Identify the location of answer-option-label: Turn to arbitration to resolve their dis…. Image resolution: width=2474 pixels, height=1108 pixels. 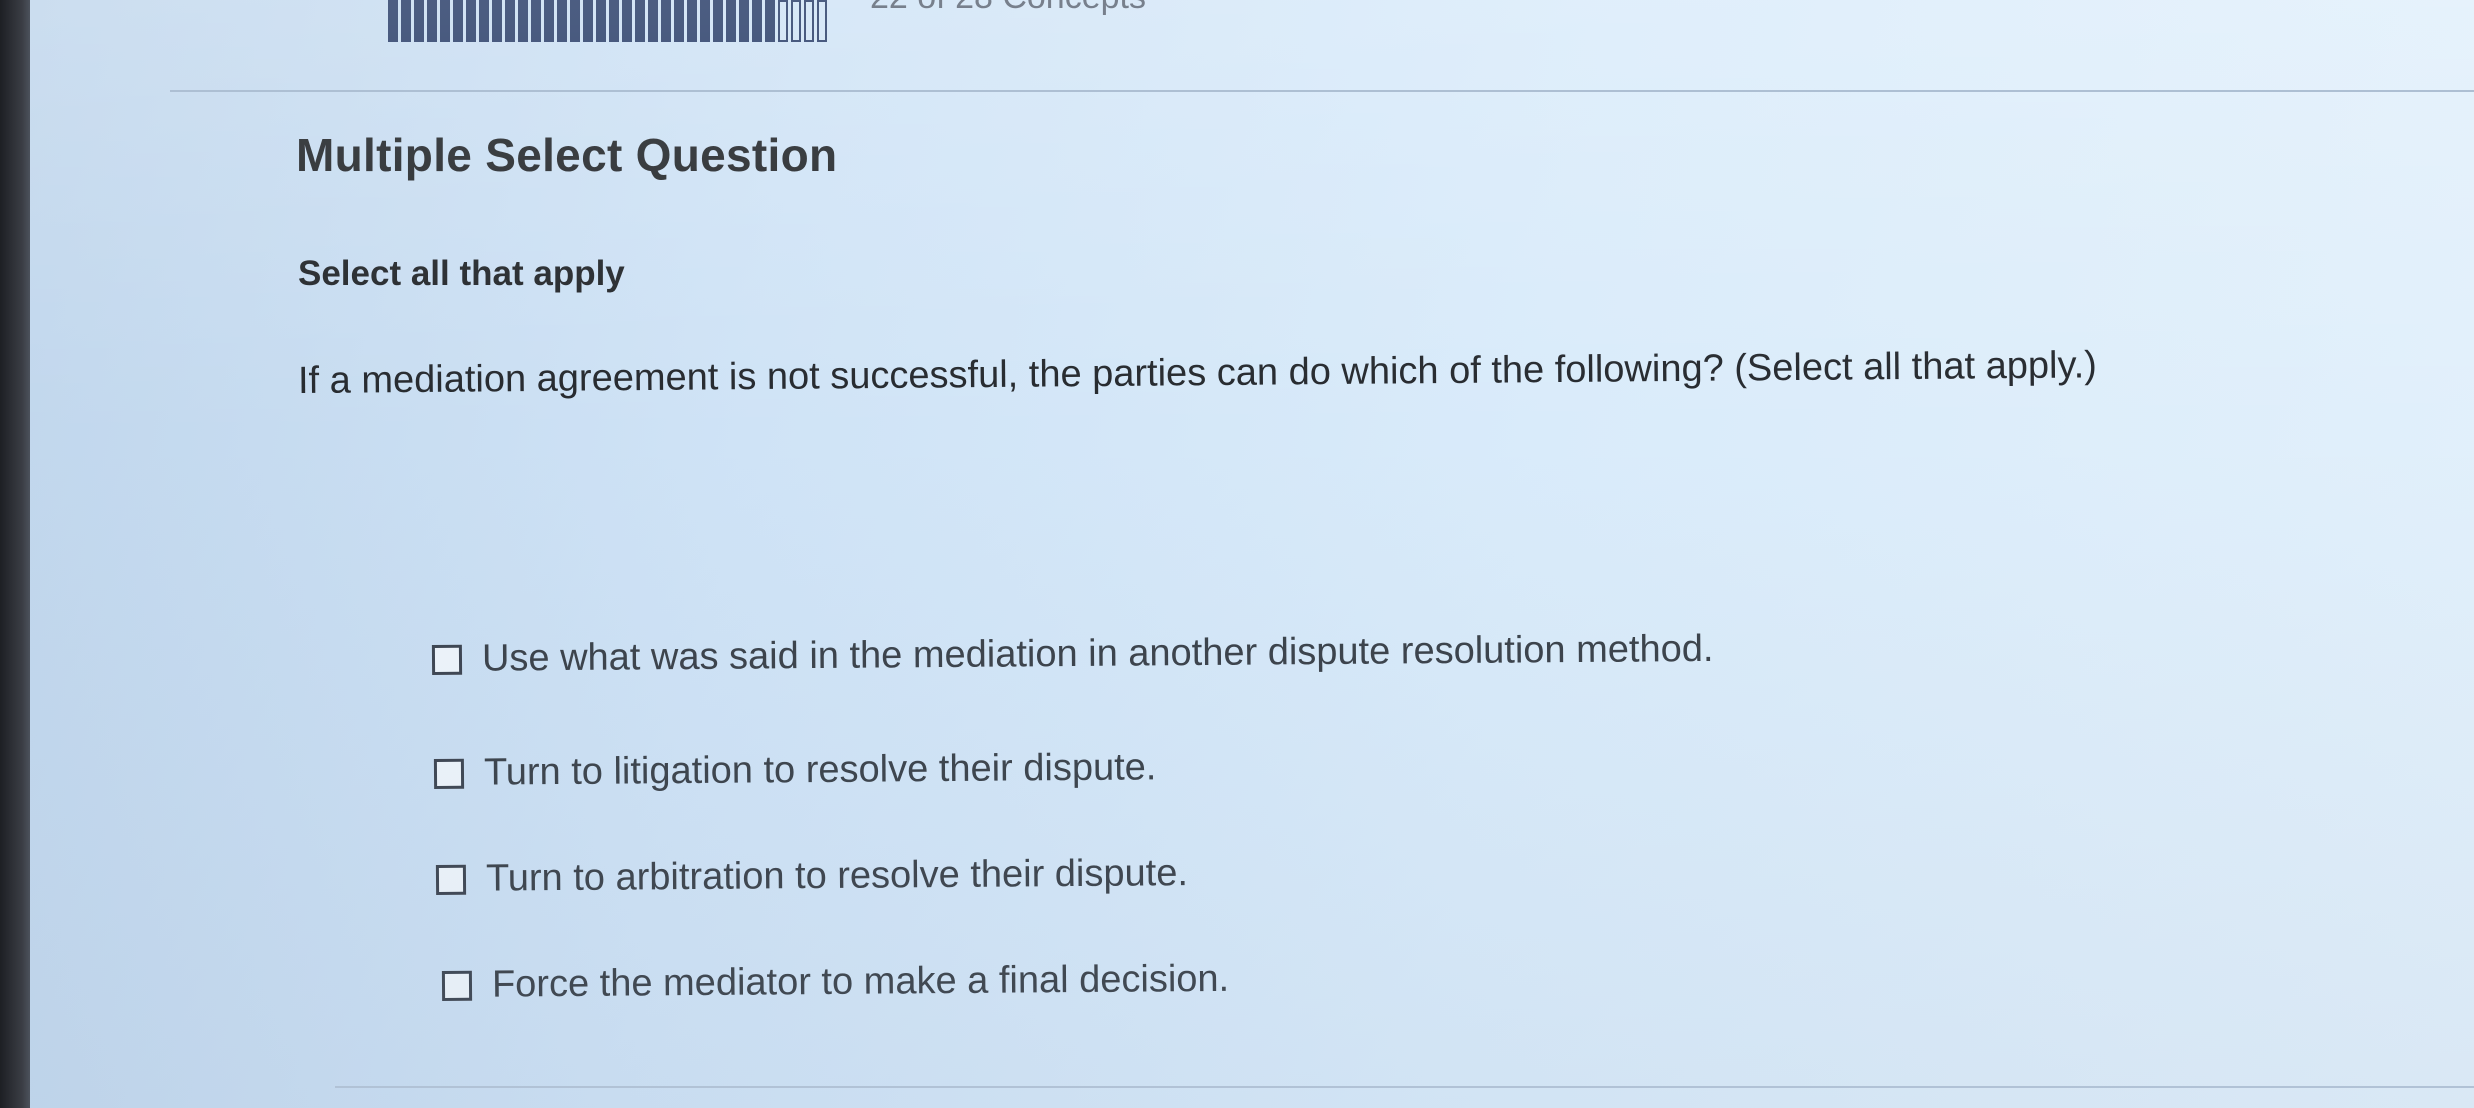
(837, 876).